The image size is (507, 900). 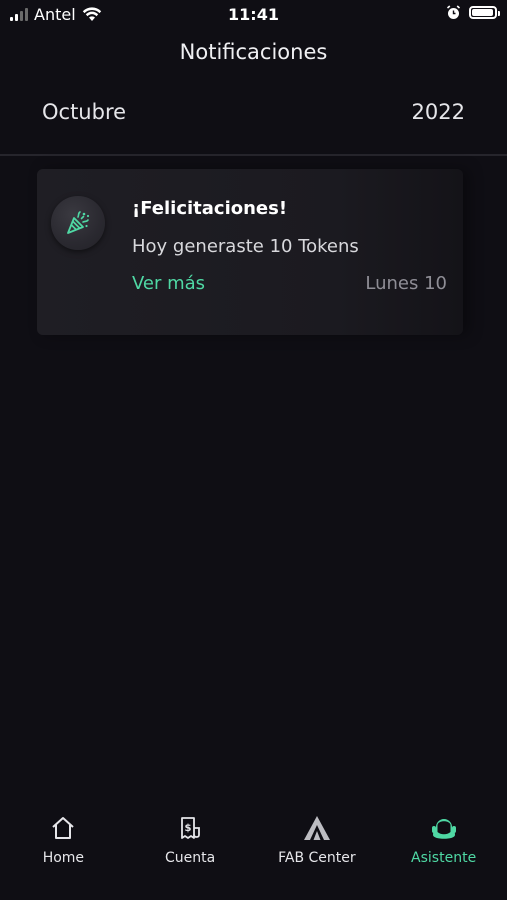 I want to click on year-label: 2022, so click(x=438, y=112).